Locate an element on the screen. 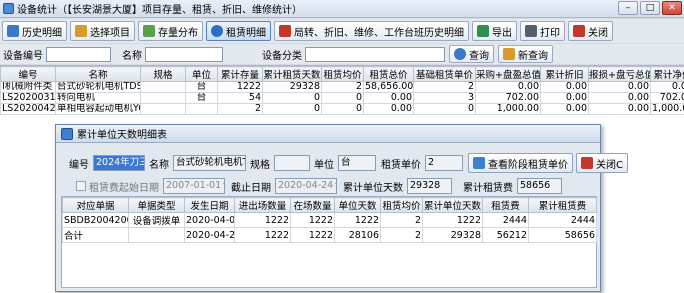  table-cell: 29328 is located at coordinates (292, 87).